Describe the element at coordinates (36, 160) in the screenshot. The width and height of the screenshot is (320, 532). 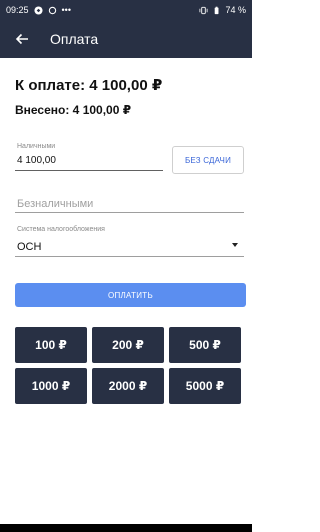
I see `cash-input: 4 100,00` at that location.